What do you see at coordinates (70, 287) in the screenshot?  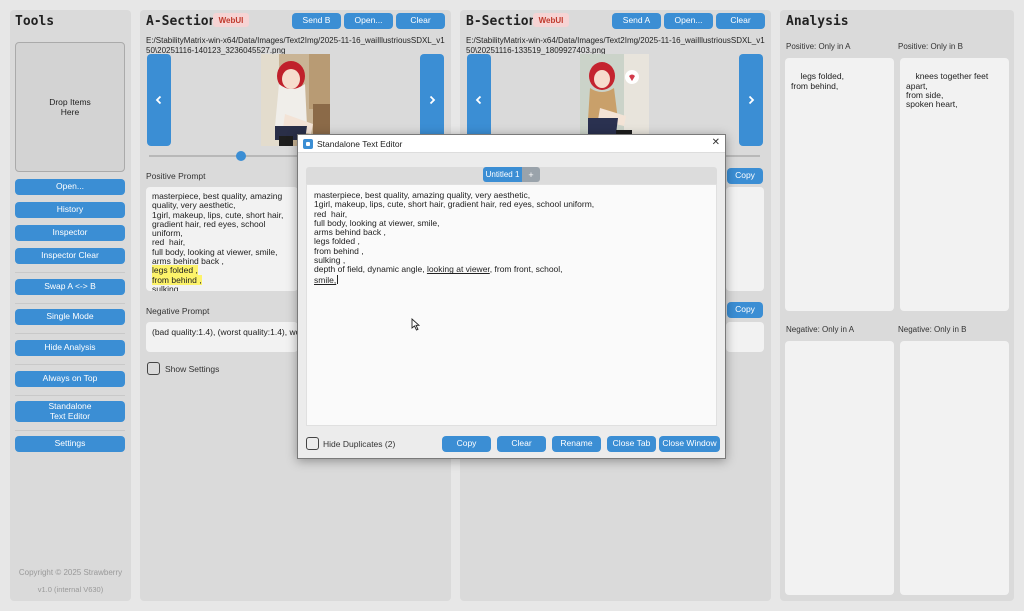 I see `swap-button: Swap A <-> B` at bounding box center [70, 287].